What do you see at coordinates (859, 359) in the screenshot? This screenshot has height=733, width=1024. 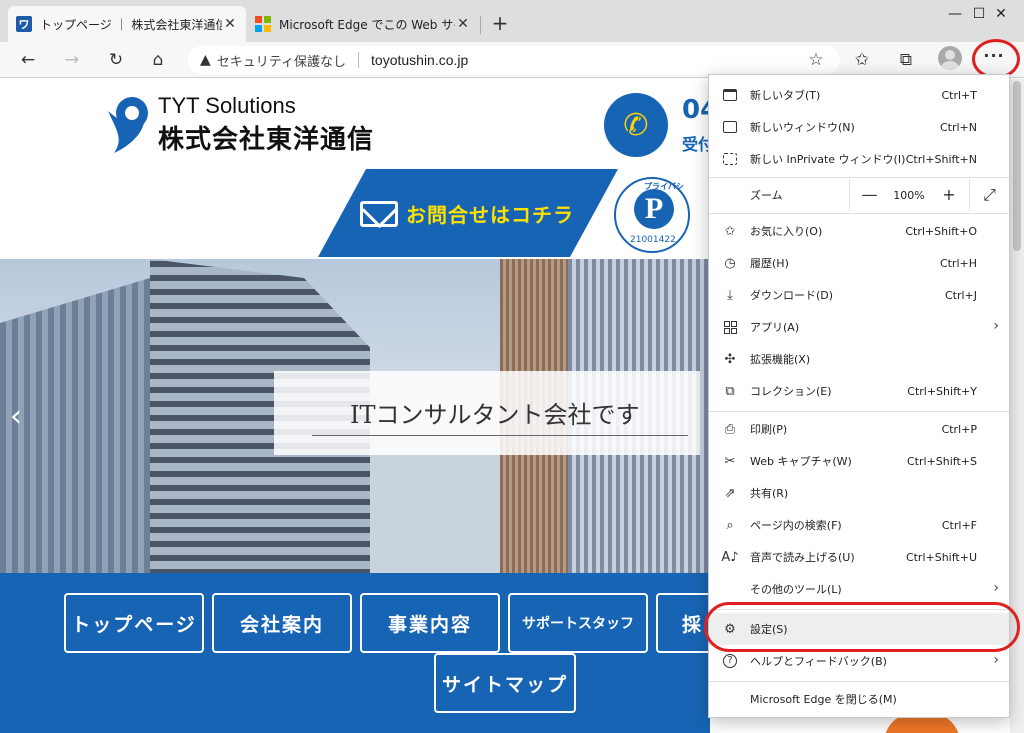 I see `menu-extensions: ✣ 拡張機能(X)` at bounding box center [859, 359].